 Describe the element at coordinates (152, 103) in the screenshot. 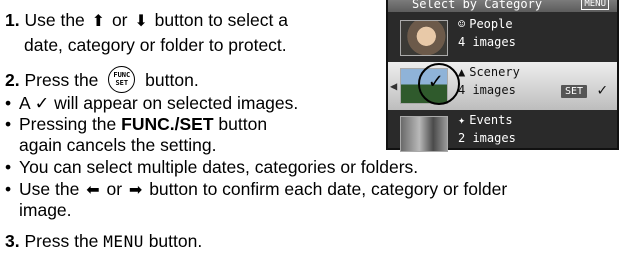

I see `bullet-item: • A ✓ will appear on selected images.` at that location.